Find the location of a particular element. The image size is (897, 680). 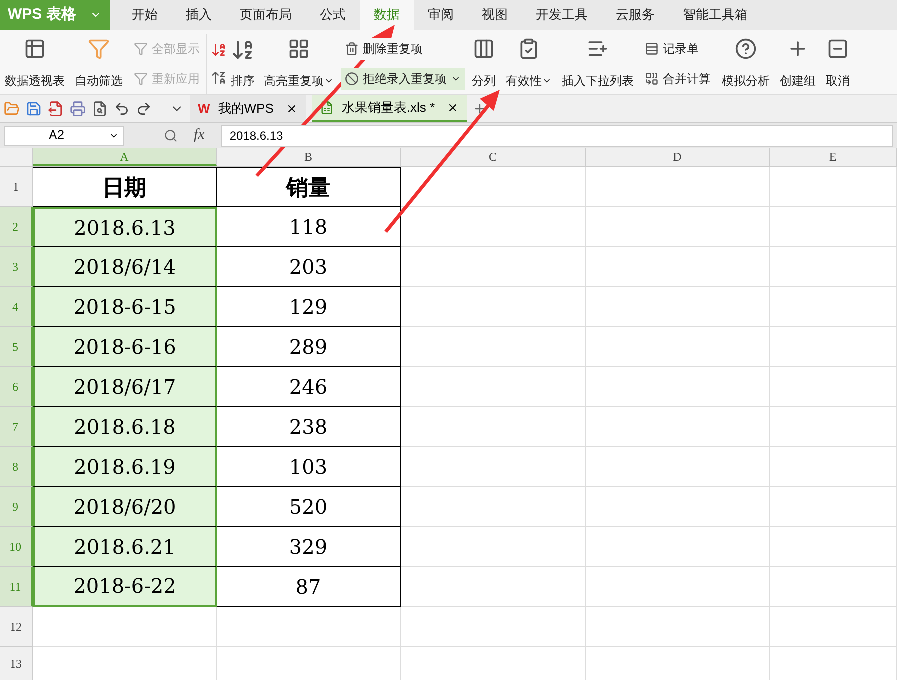

ribbon-button: 取消 is located at coordinates (838, 64).